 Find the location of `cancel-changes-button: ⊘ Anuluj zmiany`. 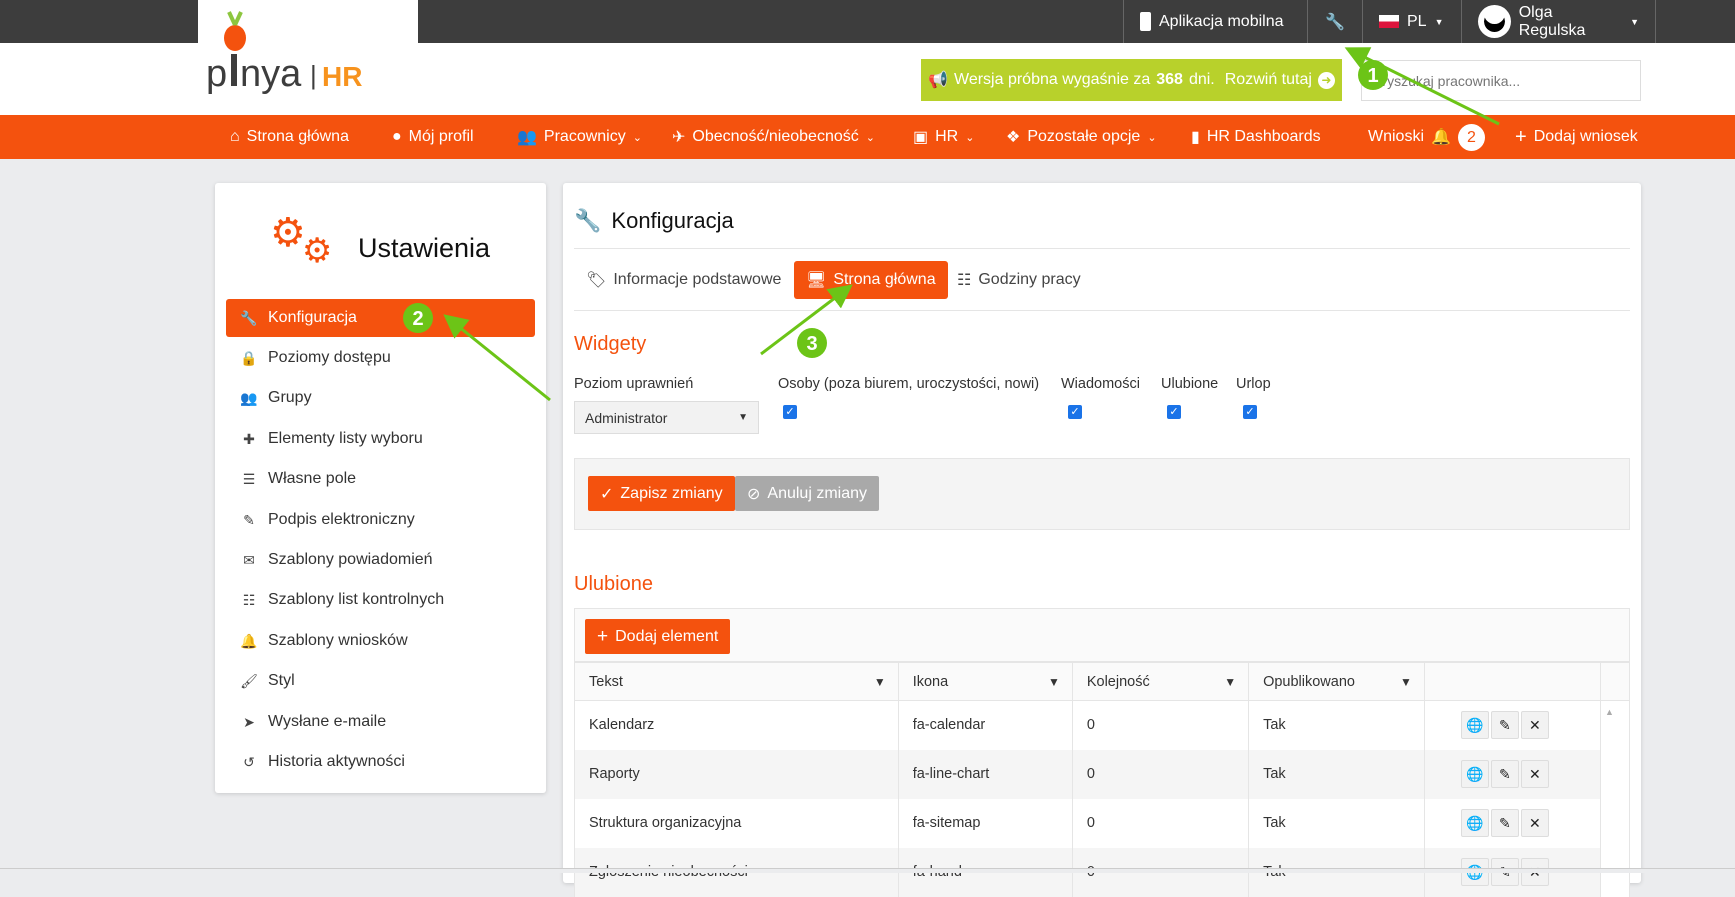

cancel-changes-button: ⊘ Anuluj zmiany is located at coordinates (807, 493).